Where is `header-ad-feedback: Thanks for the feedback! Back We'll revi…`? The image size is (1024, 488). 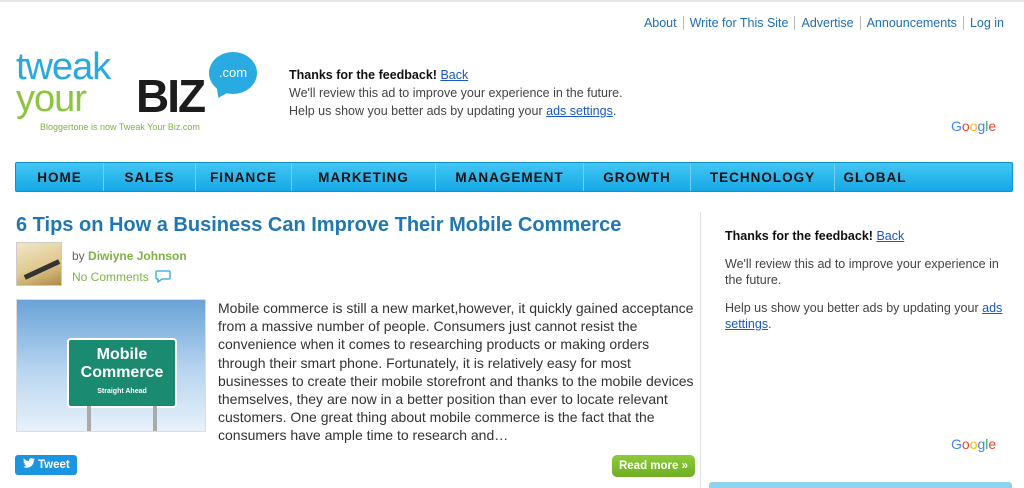
header-ad-feedback: Thanks for the feedback! Back We'll revi… is located at coordinates (489, 93).